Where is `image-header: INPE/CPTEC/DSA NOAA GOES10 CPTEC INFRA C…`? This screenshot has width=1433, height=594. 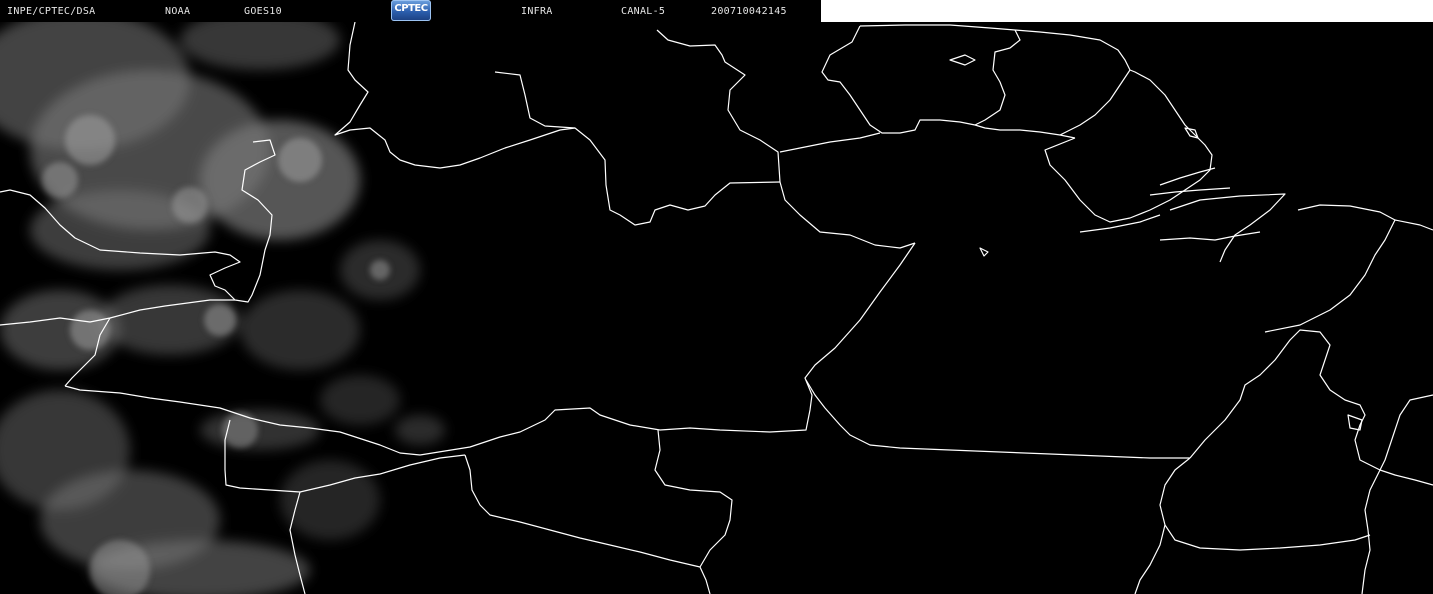
image-header: INPE/CPTEC/DSA NOAA GOES10 CPTEC INFRA C… is located at coordinates (410, 11).